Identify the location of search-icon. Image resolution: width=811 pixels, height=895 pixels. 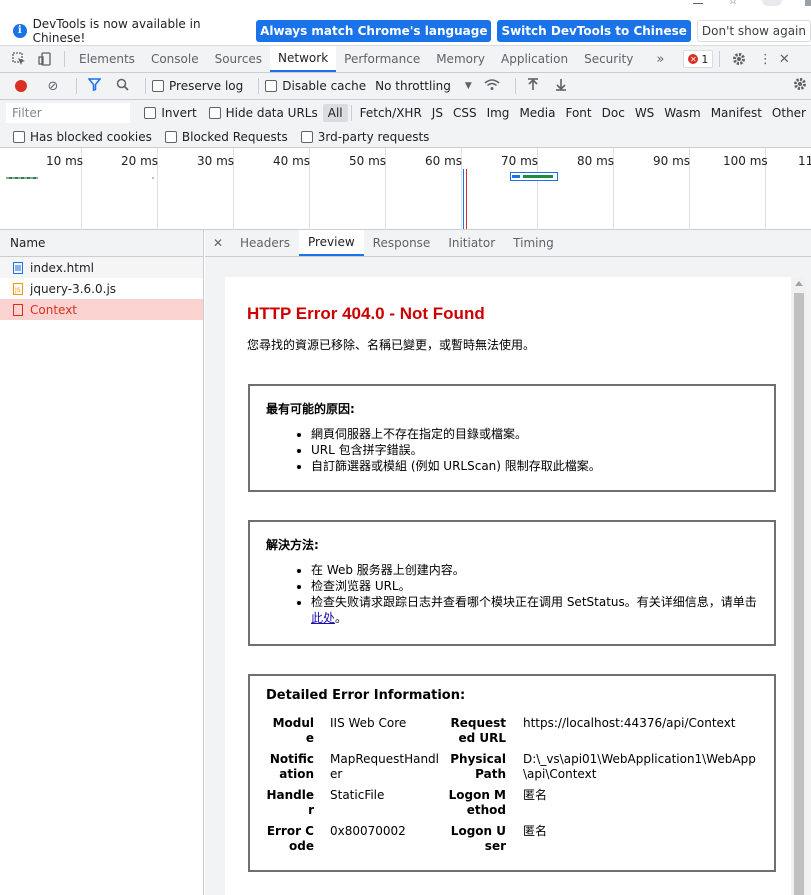
(122, 86).